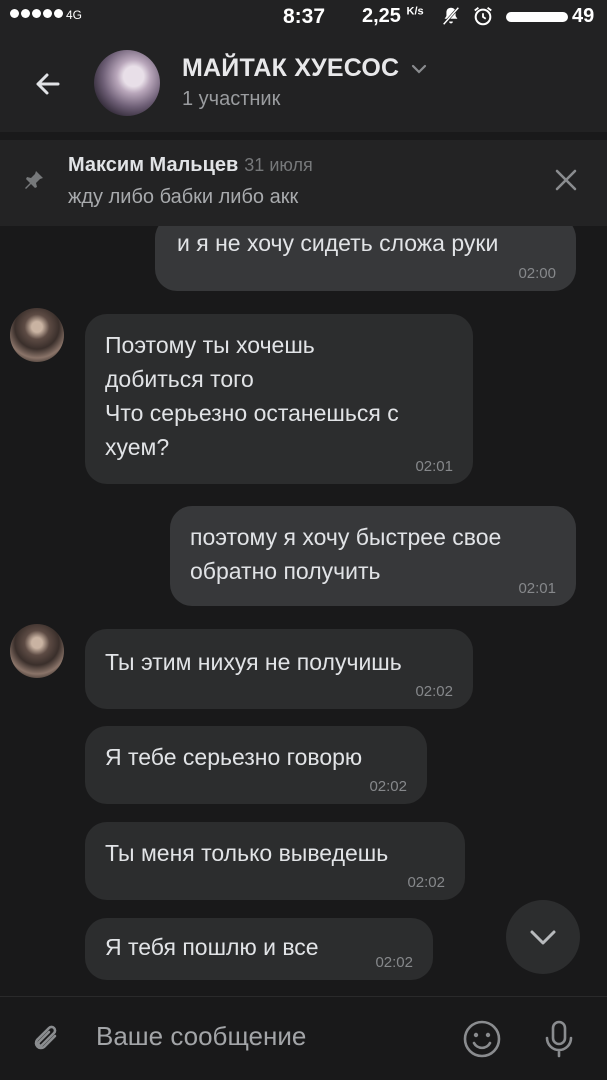  Describe the element at coordinates (46, 1039) in the screenshot. I see `attach-icon` at that location.